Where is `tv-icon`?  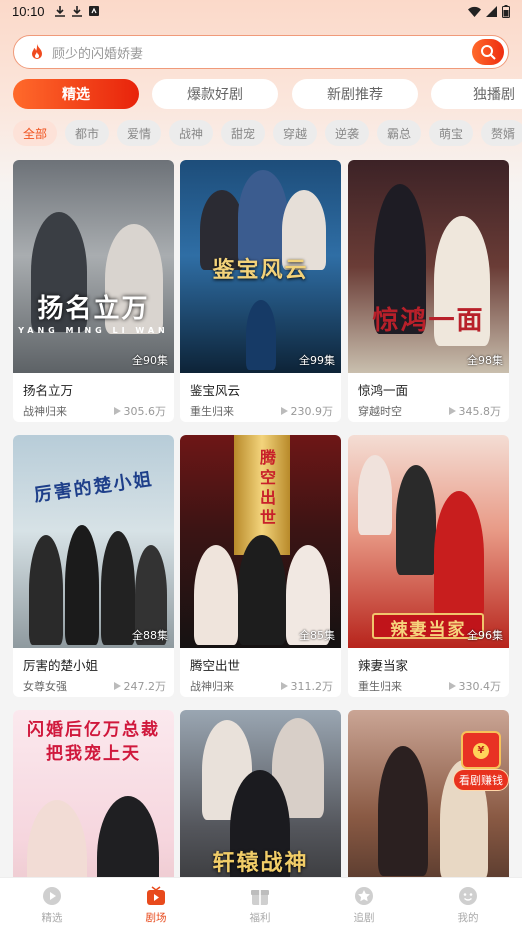 tv-icon is located at coordinates (156, 895).